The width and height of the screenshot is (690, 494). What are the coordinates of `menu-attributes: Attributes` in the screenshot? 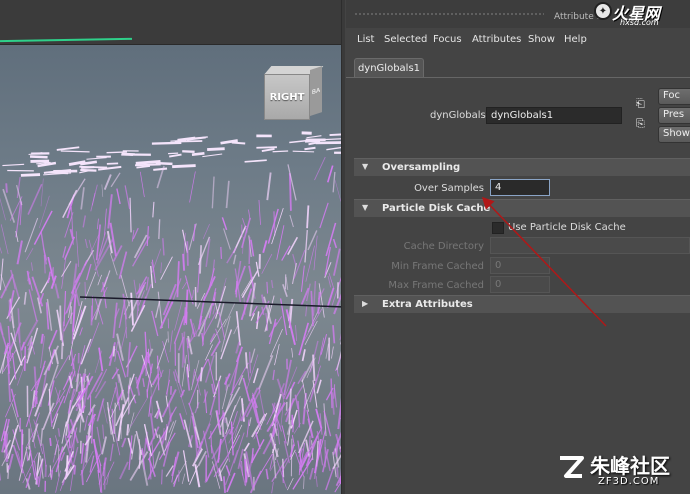 It's located at (496, 39).